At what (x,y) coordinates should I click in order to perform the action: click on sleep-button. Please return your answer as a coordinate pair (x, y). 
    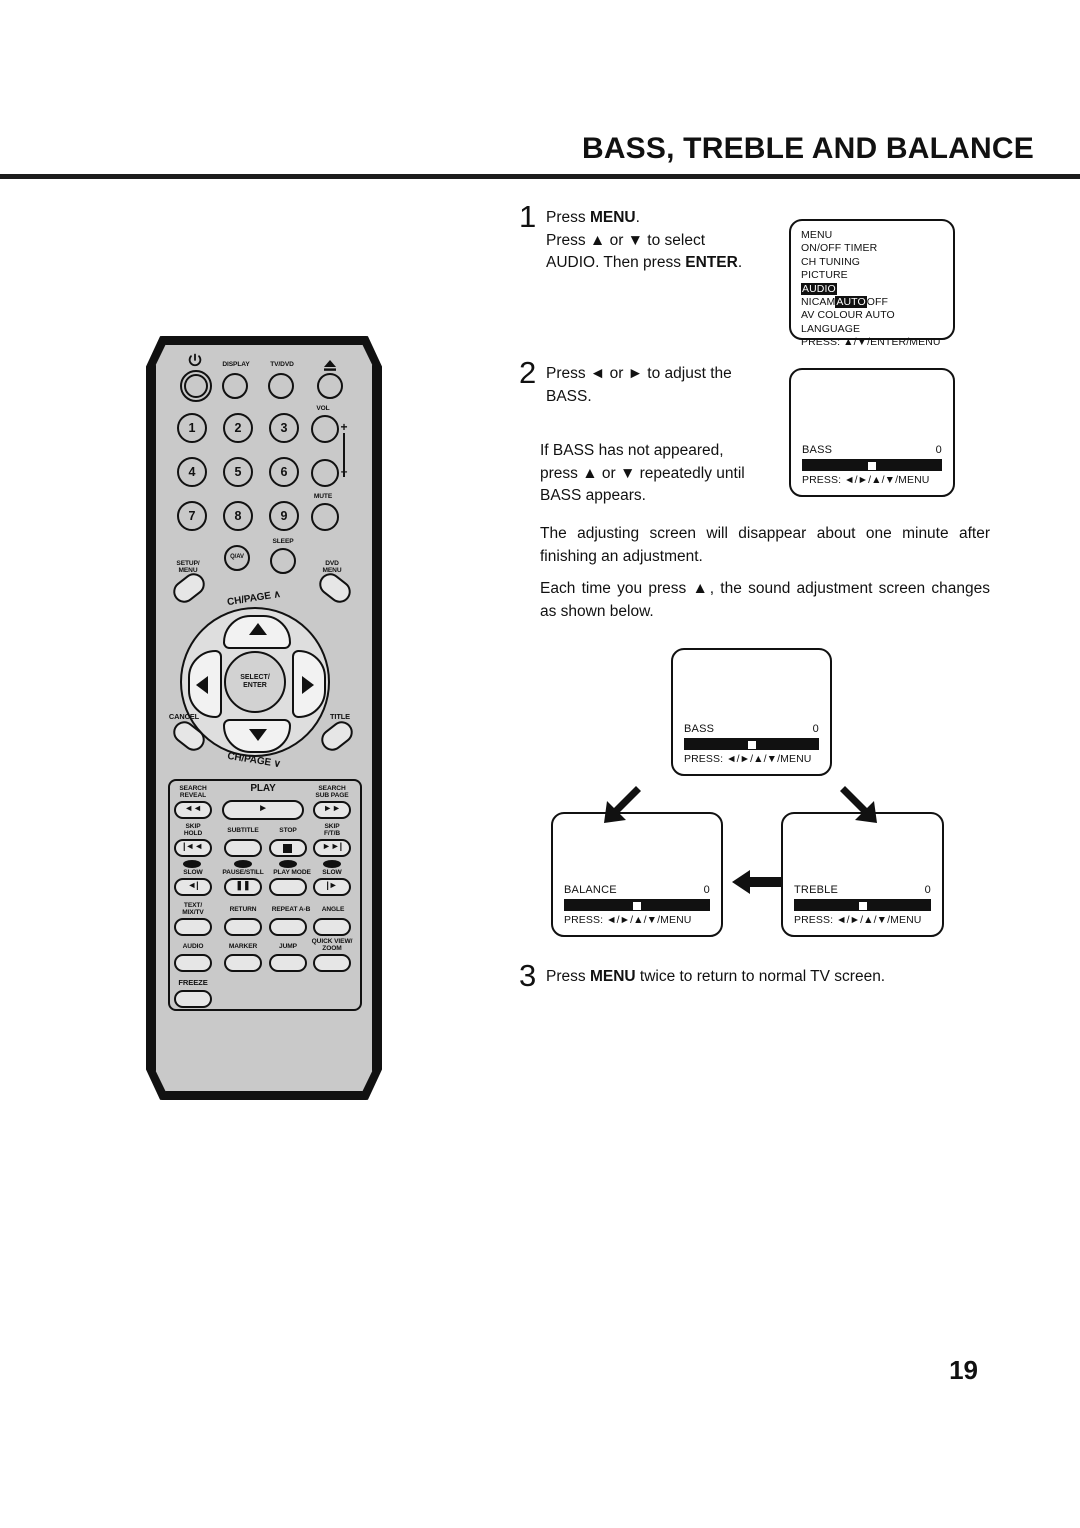
    Looking at the image, I should click on (283, 561).